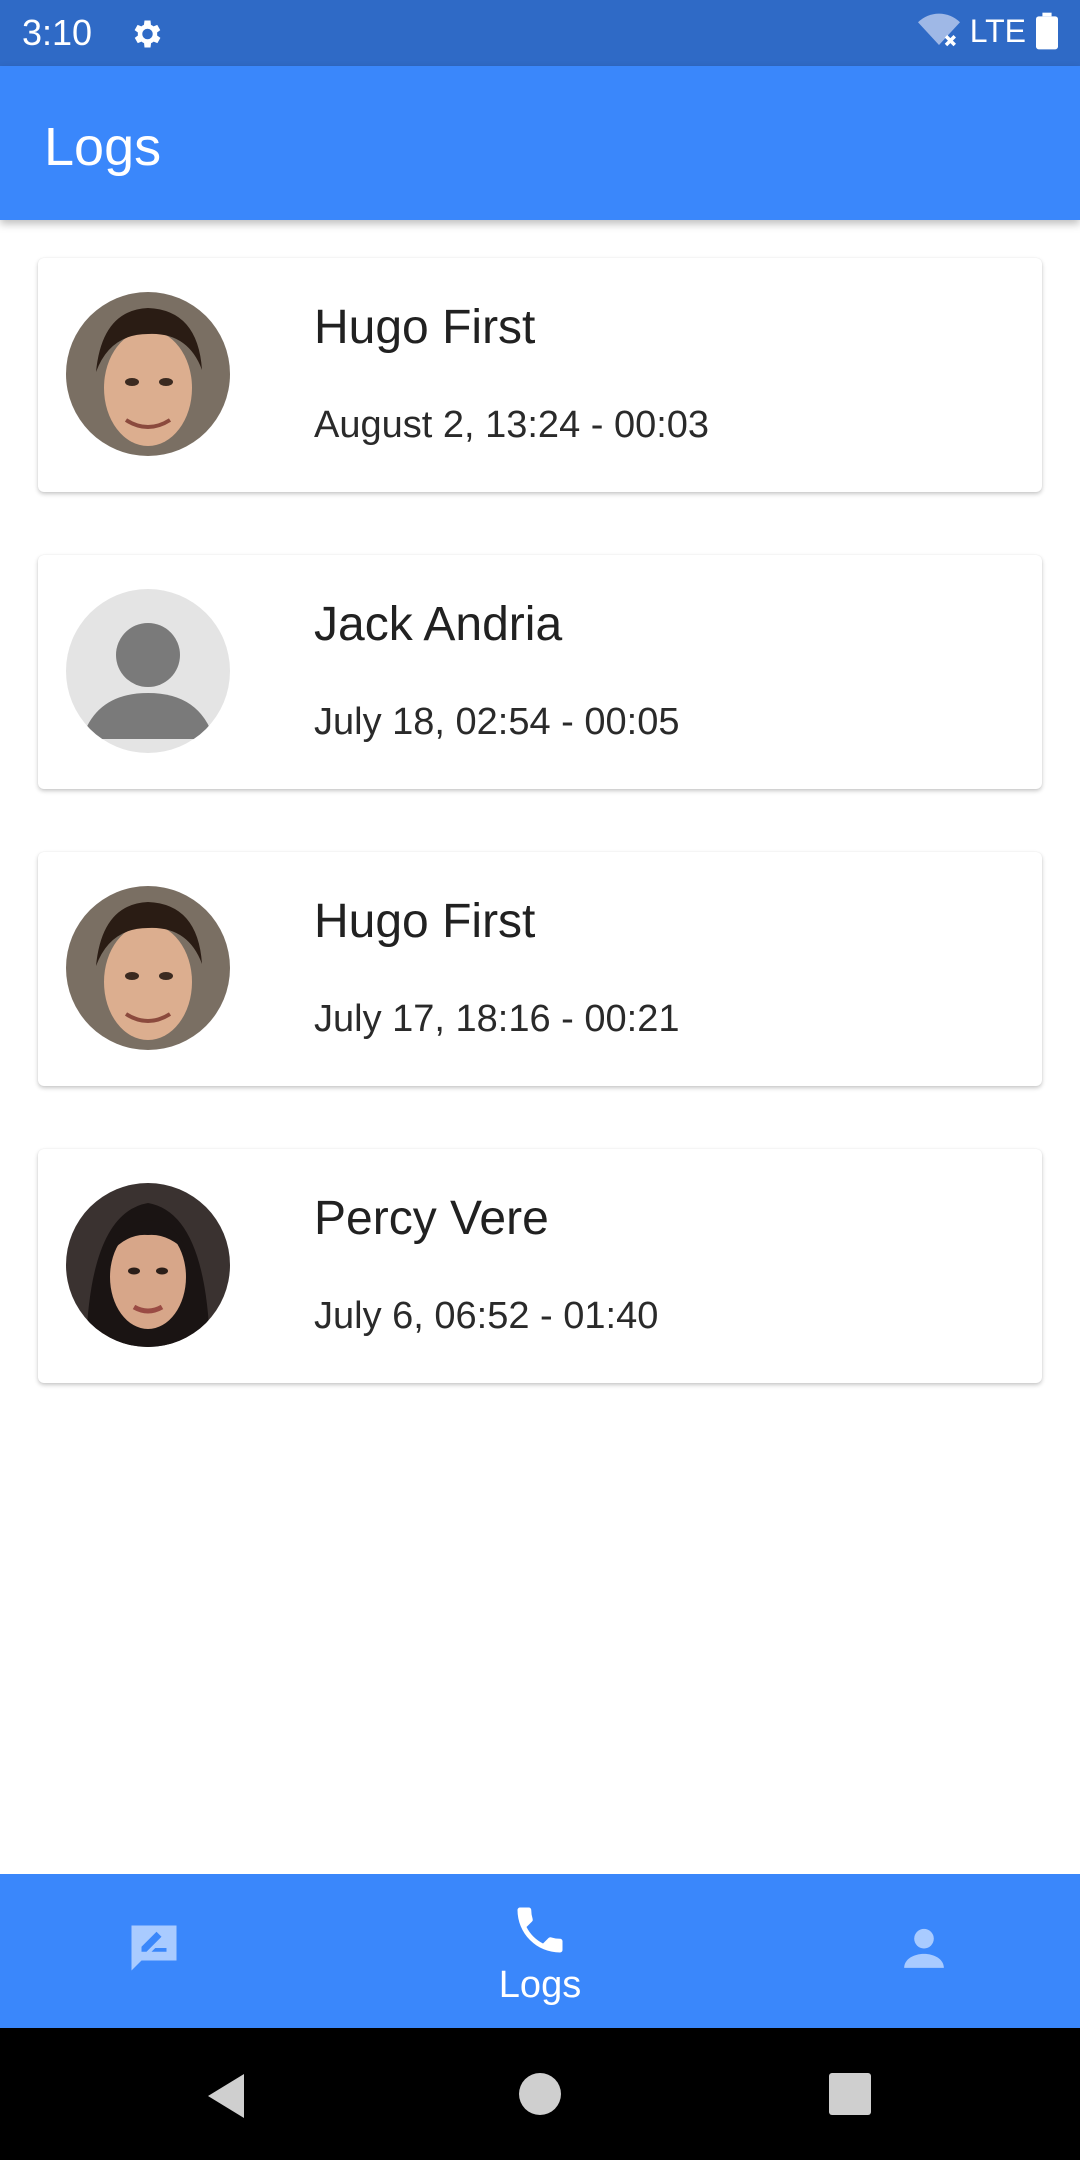 This screenshot has height=2160, width=1080. What do you see at coordinates (154, 1948) in the screenshot?
I see `message-edit-icon` at bounding box center [154, 1948].